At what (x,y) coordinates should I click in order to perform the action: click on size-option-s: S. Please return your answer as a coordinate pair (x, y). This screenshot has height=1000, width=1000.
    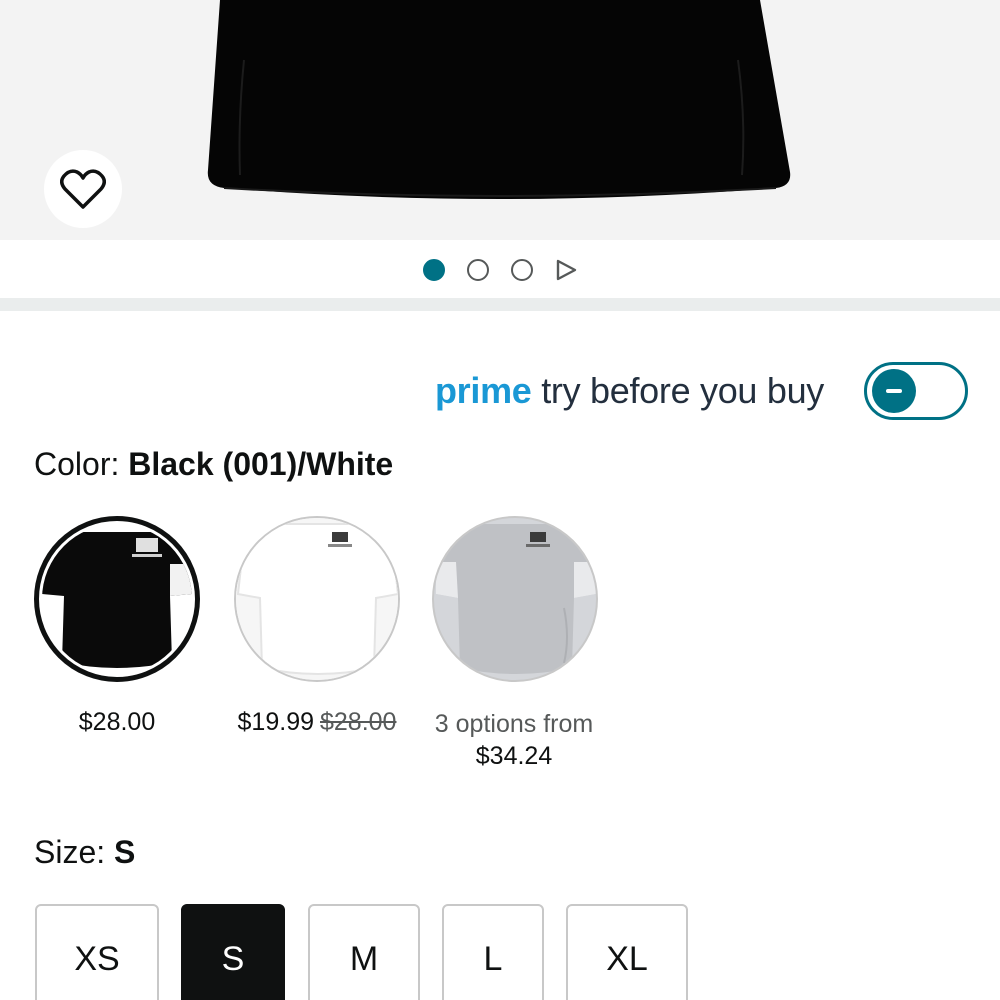
    Looking at the image, I should click on (233, 952).